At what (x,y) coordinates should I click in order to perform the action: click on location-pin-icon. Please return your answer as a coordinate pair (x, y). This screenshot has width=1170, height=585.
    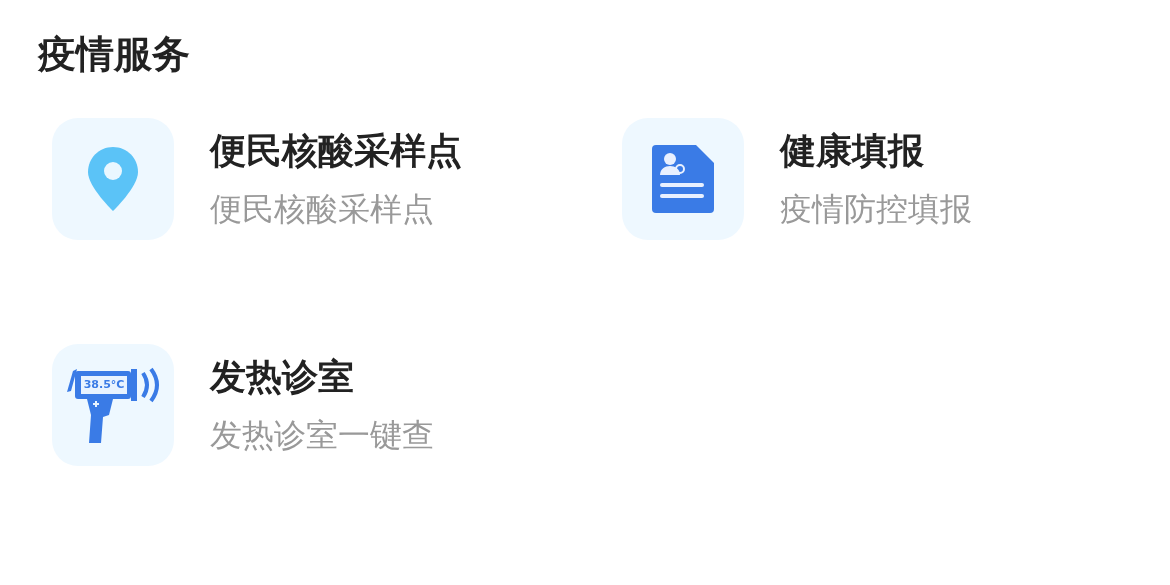
    Looking at the image, I should click on (113, 179).